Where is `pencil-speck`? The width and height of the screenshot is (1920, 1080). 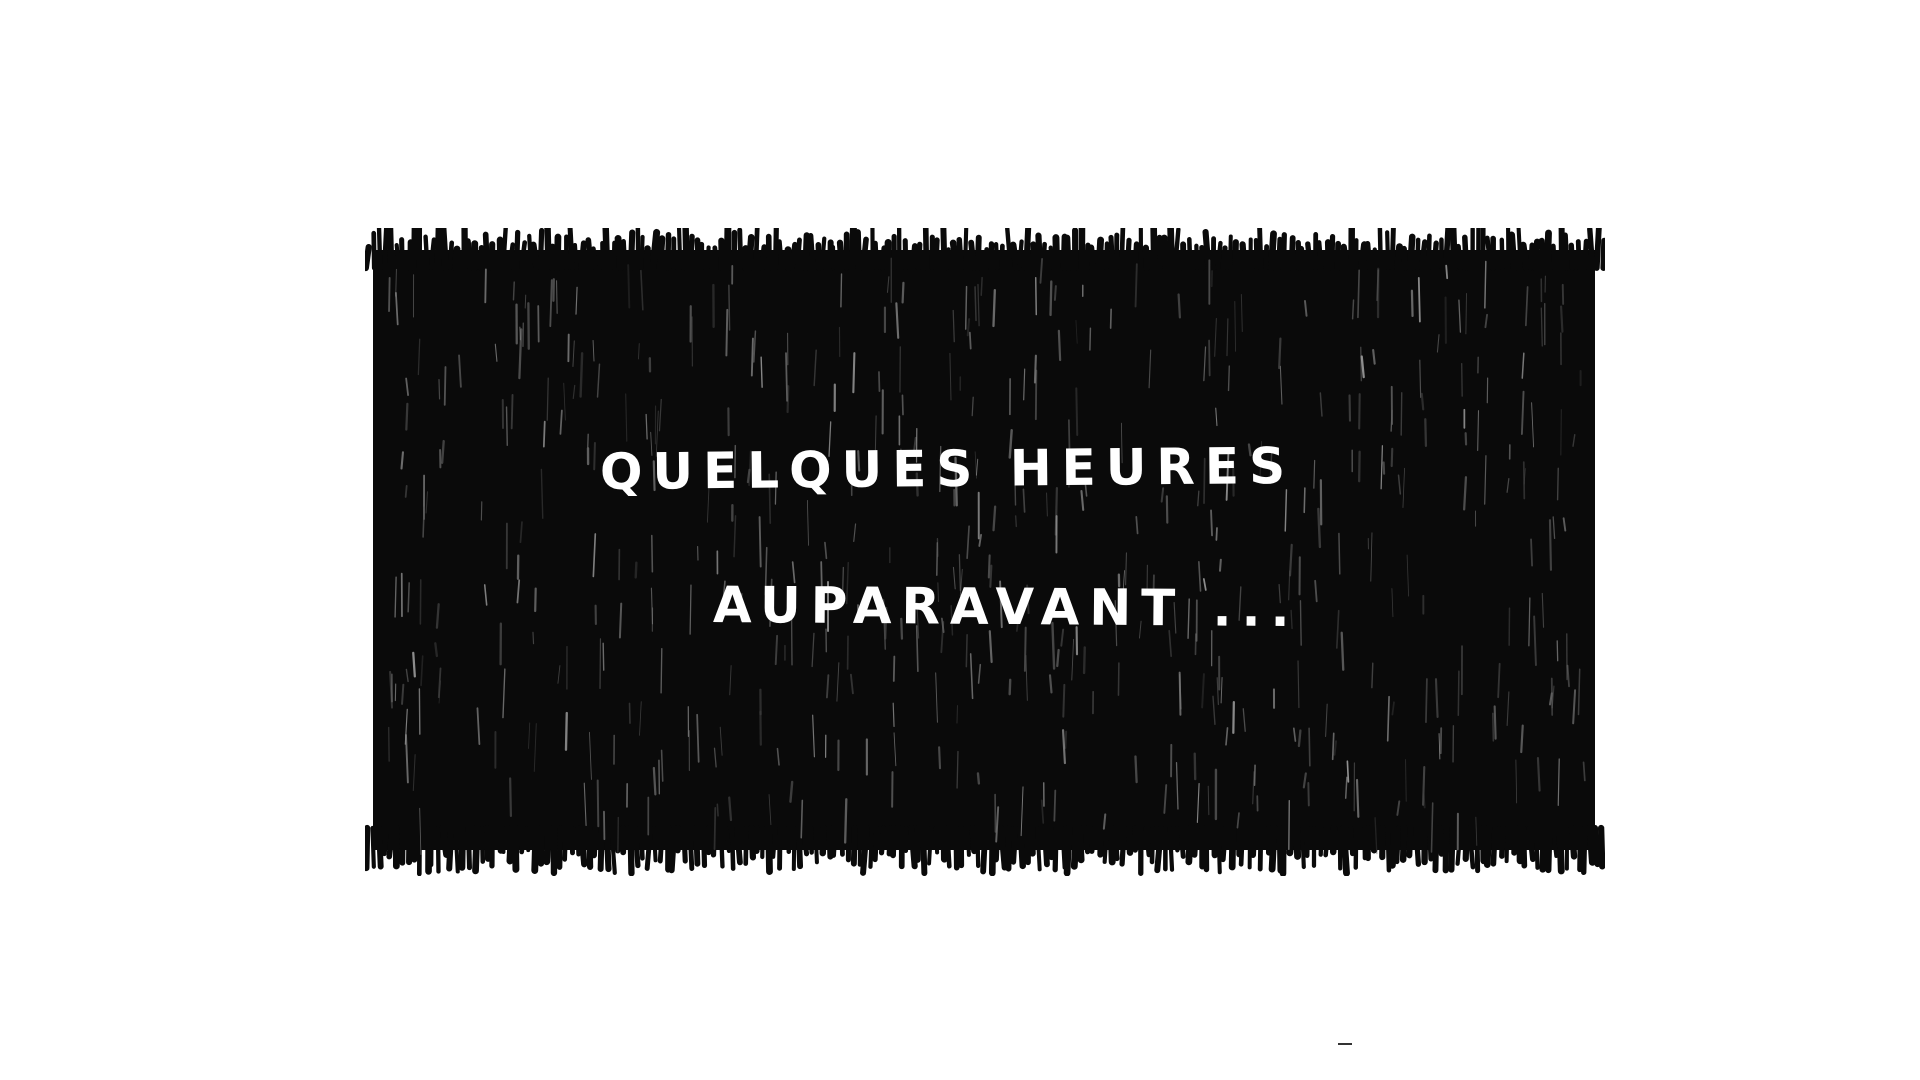 pencil-speck is located at coordinates (1345, 1044).